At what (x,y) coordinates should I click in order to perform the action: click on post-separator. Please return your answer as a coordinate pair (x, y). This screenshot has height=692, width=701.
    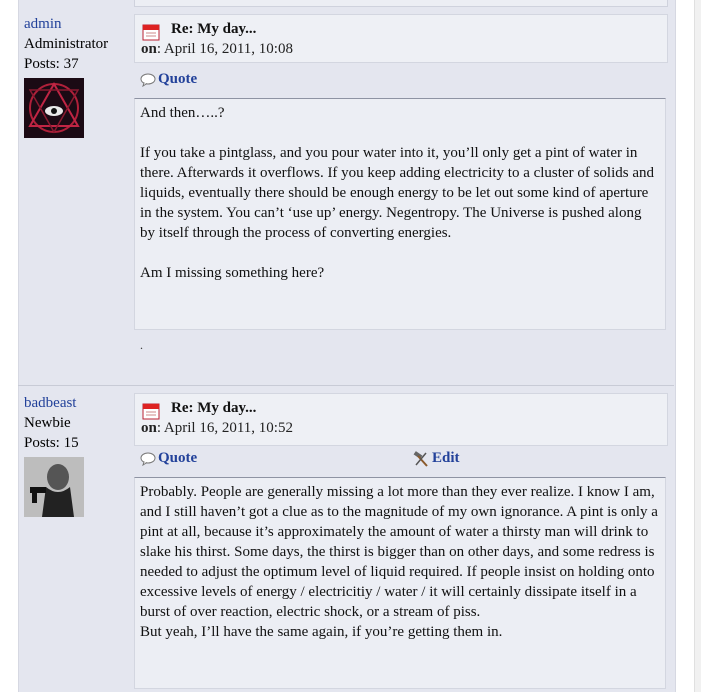
    Looking at the image, I should click on (346, 385).